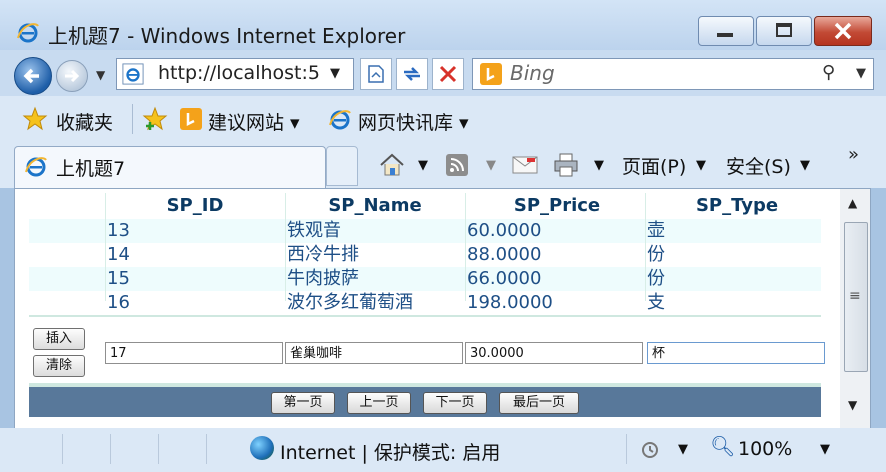 This screenshot has height=472, width=886. Describe the element at coordinates (36, 167) in the screenshot. I see `tab-ie-icon` at that location.